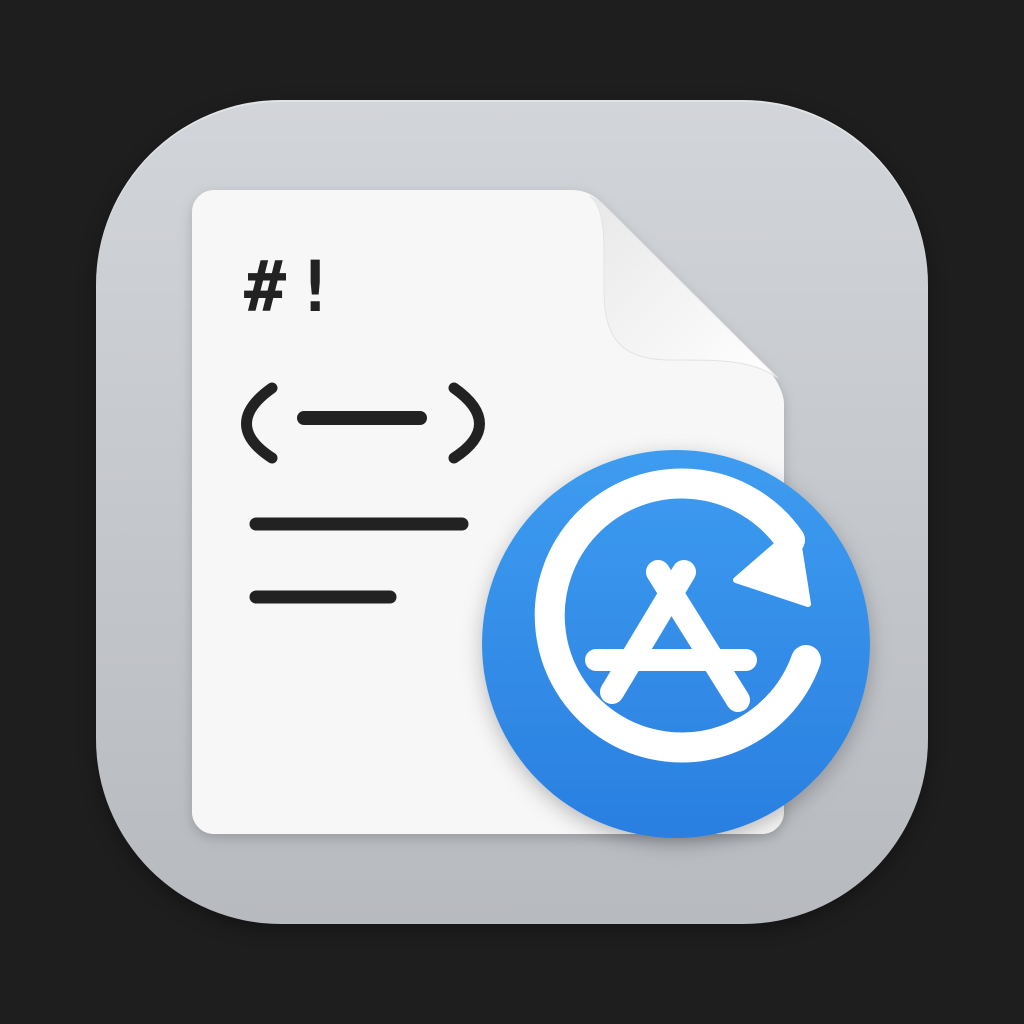  Describe the element at coordinates (676, 644) in the screenshot. I see `app-store-update-badge` at that location.